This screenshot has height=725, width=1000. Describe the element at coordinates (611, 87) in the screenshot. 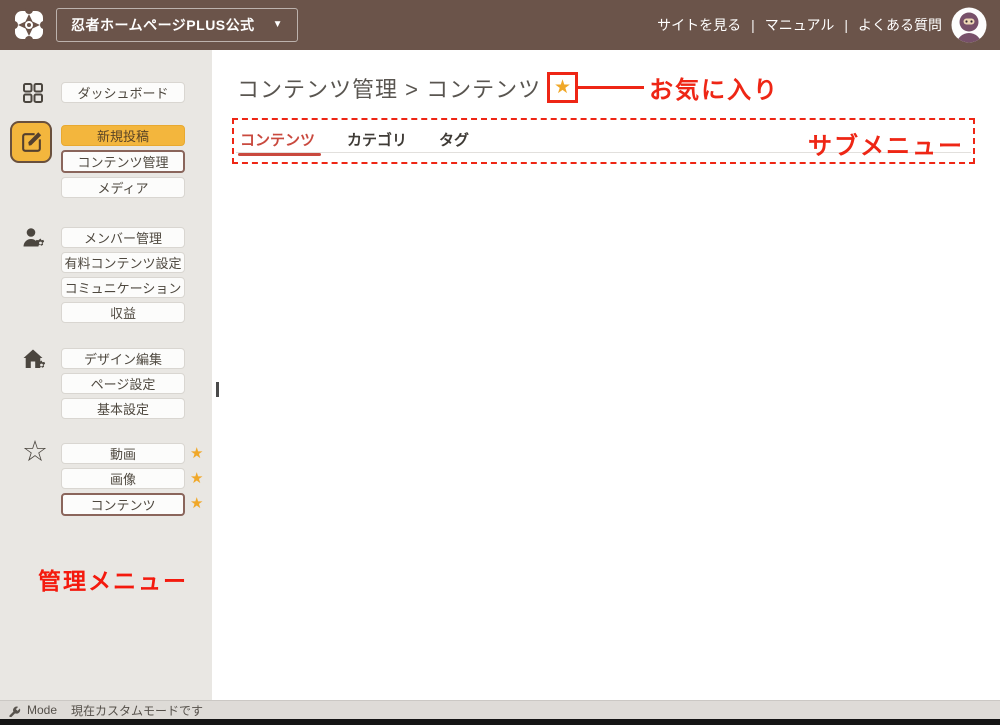

I see `annotation-connector-line` at that location.